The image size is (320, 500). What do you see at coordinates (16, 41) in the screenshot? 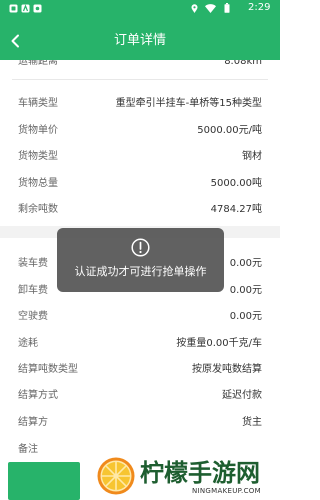
I see `chevron-left-icon` at bounding box center [16, 41].